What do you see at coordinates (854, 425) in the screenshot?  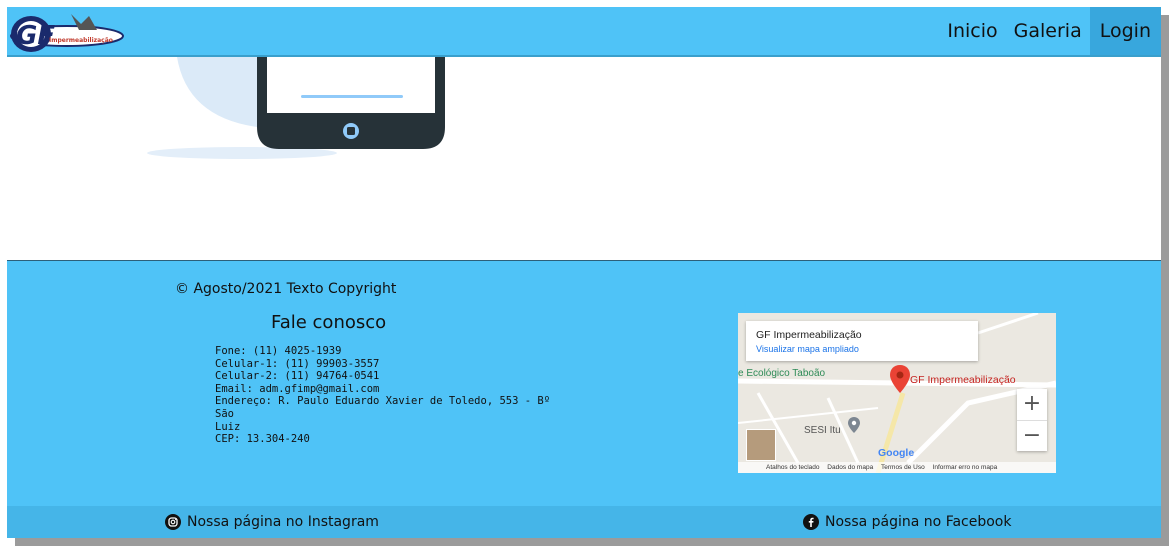 I see `map-poi-pin-icon` at bounding box center [854, 425].